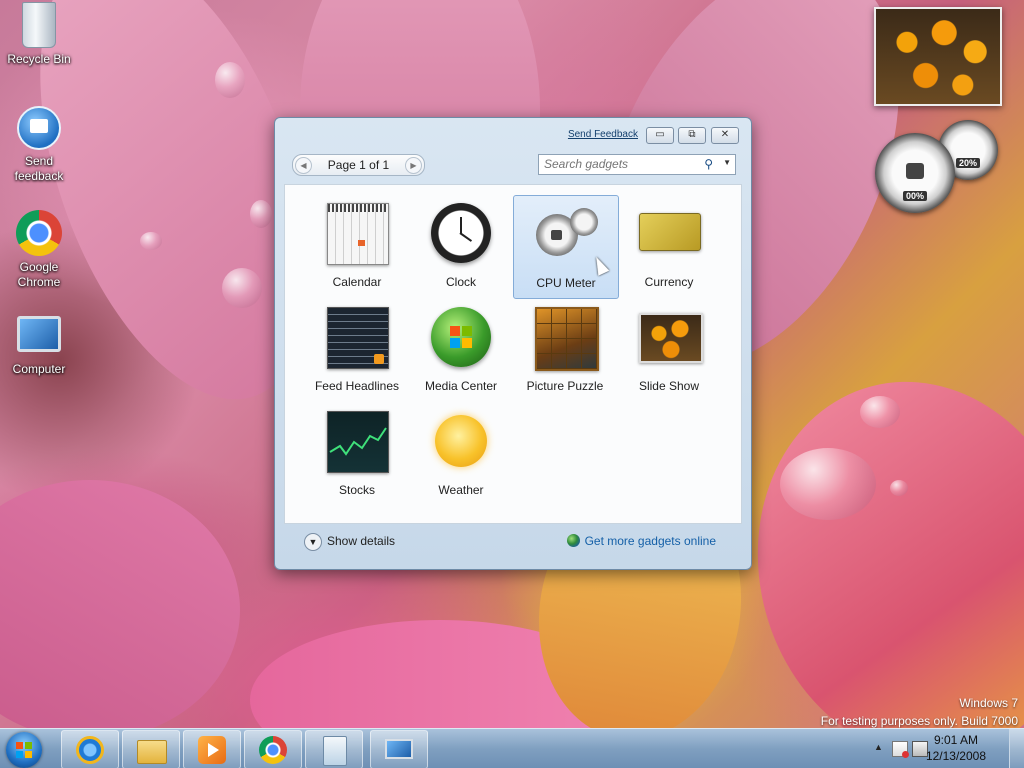 This screenshot has width=1024, height=768. I want to click on stocks-line-icon, so click(358, 441).